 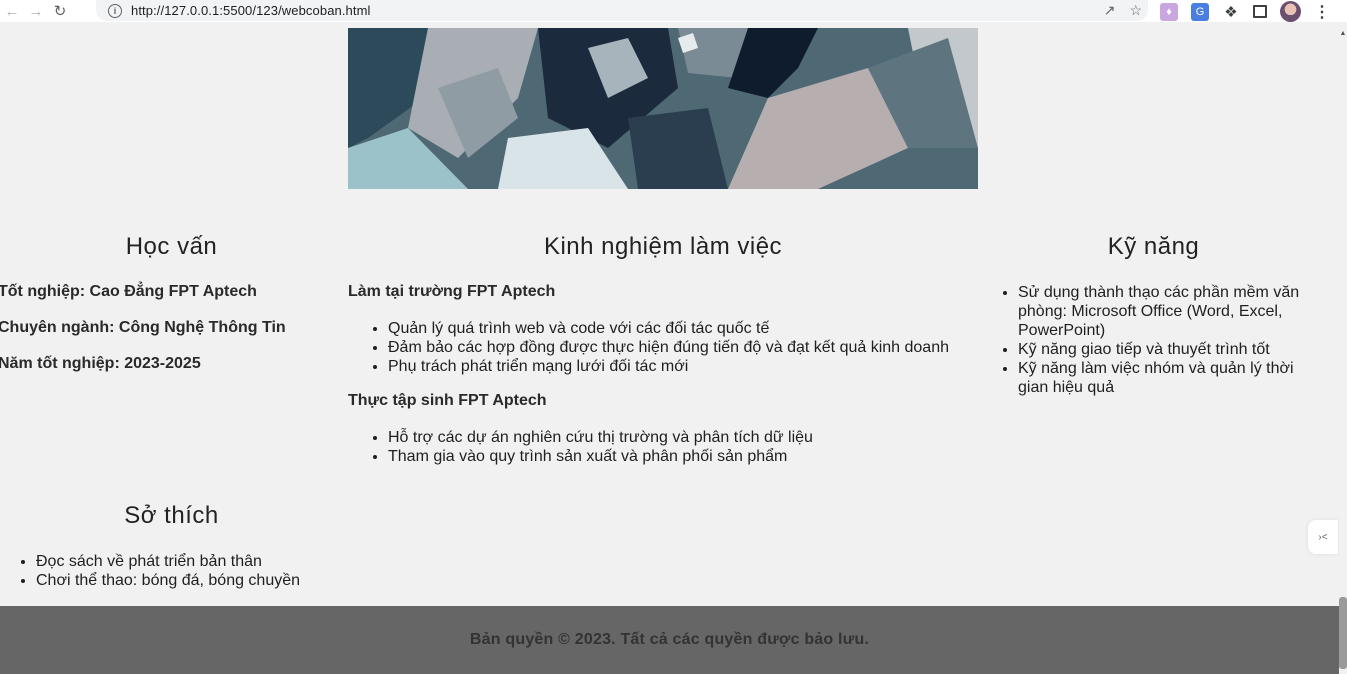 What do you see at coordinates (1260, 11) in the screenshot?
I see `side-panel-icon` at bounding box center [1260, 11].